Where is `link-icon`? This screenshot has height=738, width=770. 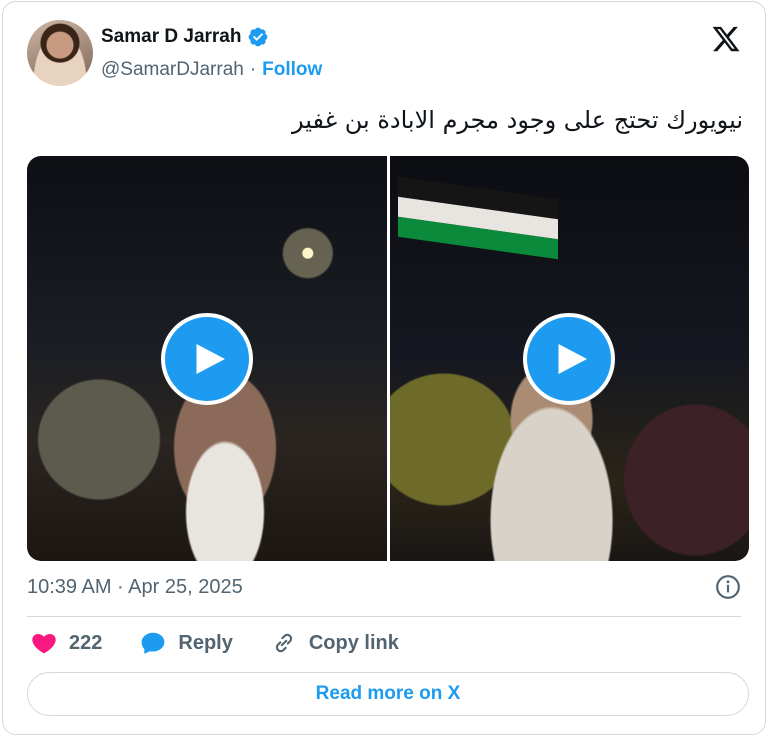 link-icon is located at coordinates (283, 643).